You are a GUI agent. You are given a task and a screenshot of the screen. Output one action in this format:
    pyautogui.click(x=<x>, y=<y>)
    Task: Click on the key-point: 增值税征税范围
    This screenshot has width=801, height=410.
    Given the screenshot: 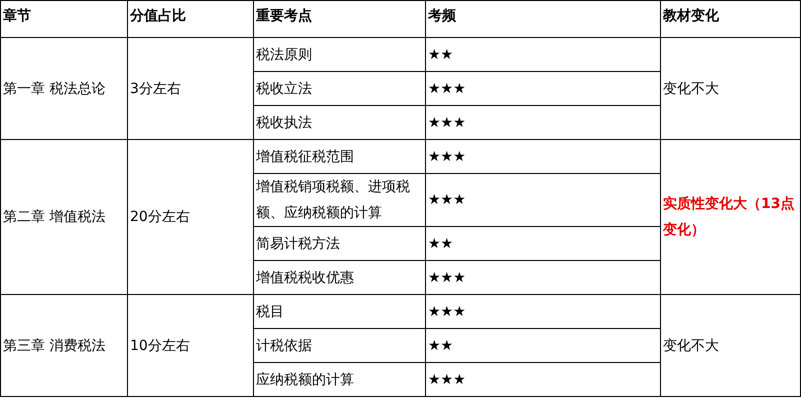 What is the action you would take?
    pyautogui.click(x=305, y=156)
    